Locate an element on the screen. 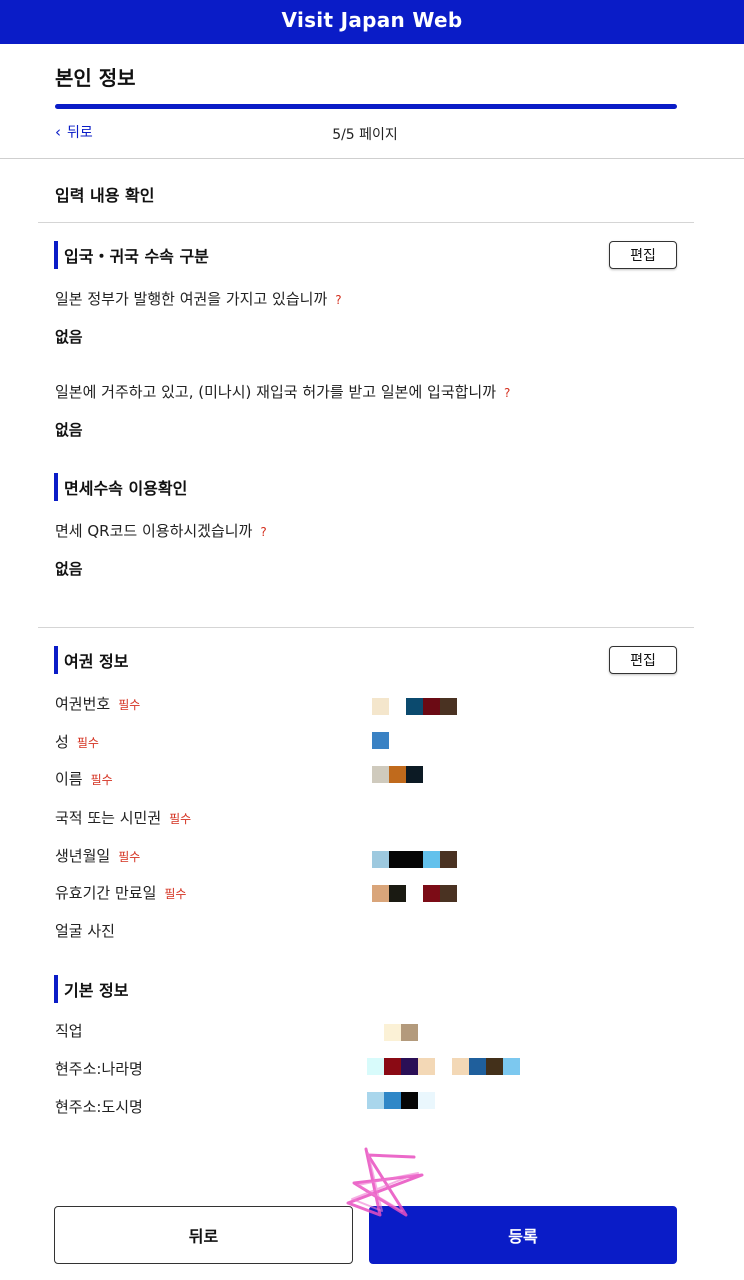  section-taxfree-heading: 면세수속 이용확인 is located at coordinates (120, 487).